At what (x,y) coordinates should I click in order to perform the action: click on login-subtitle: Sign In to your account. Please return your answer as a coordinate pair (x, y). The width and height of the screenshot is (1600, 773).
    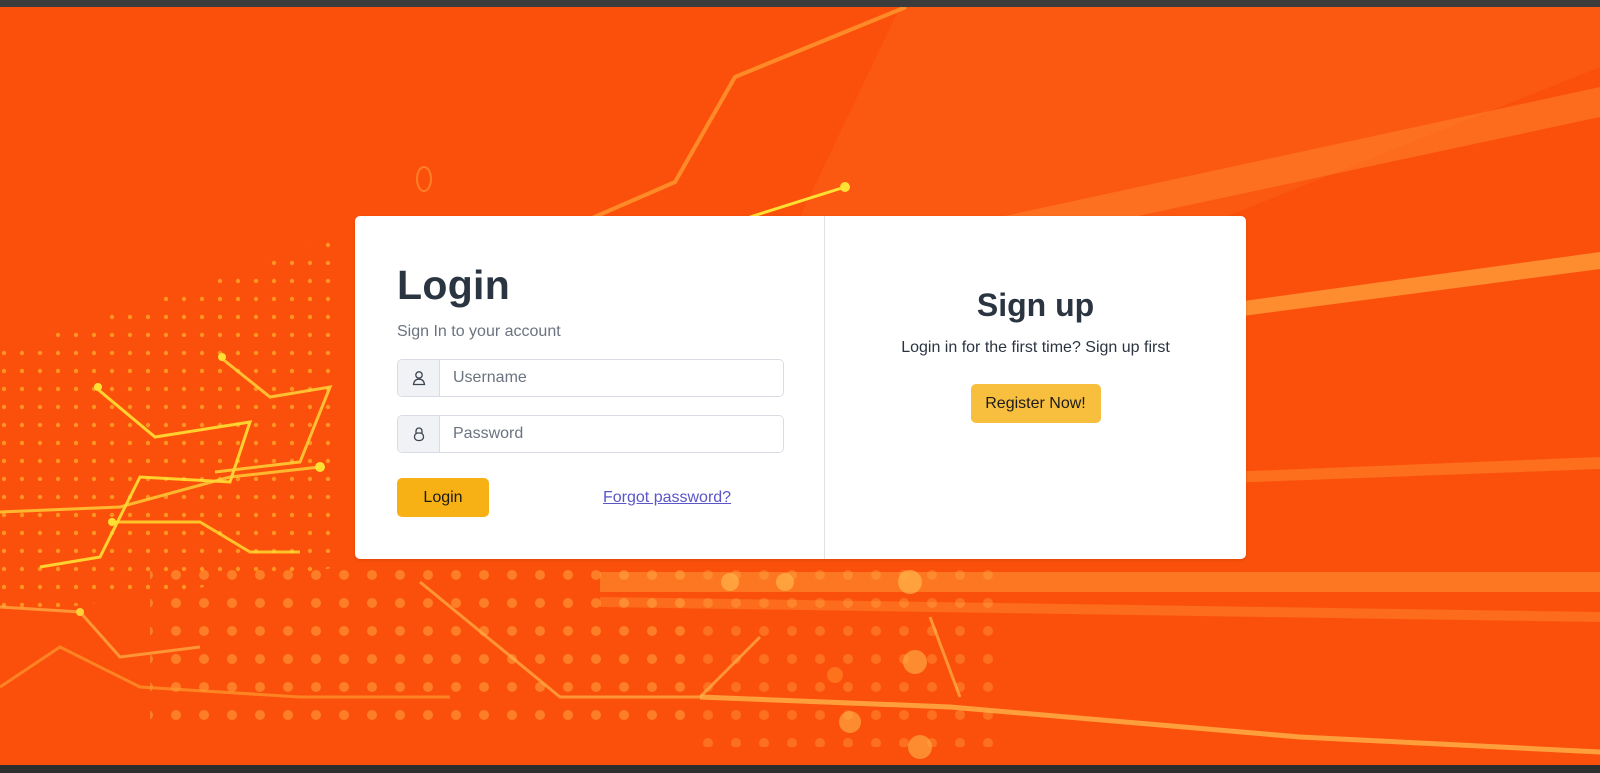
    Looking at the image, I should click on (479, 331).